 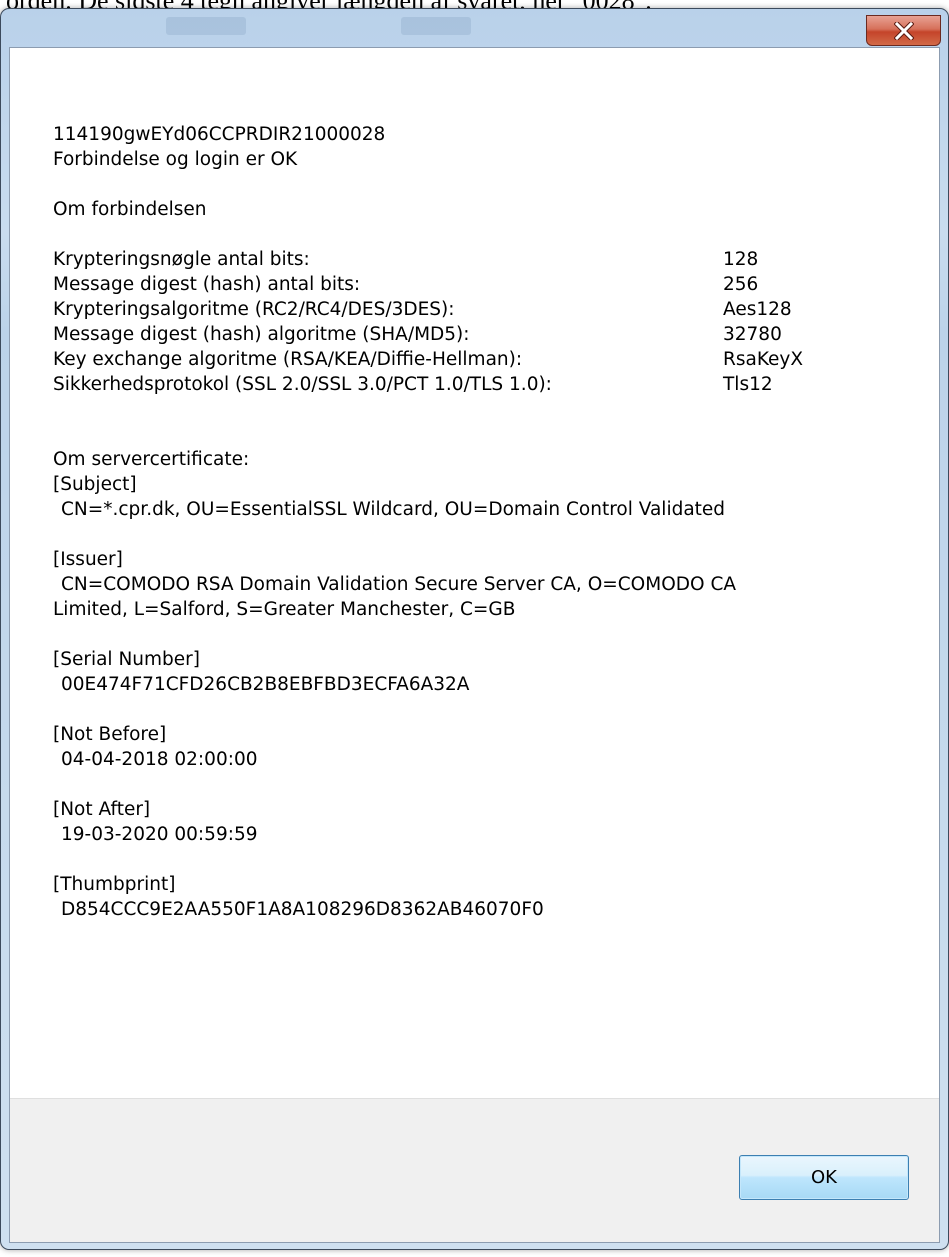 What do you see at coordinates (741, 284) in the screenshot?
I see `connection-value: 256` at bounding box center [741, 284].